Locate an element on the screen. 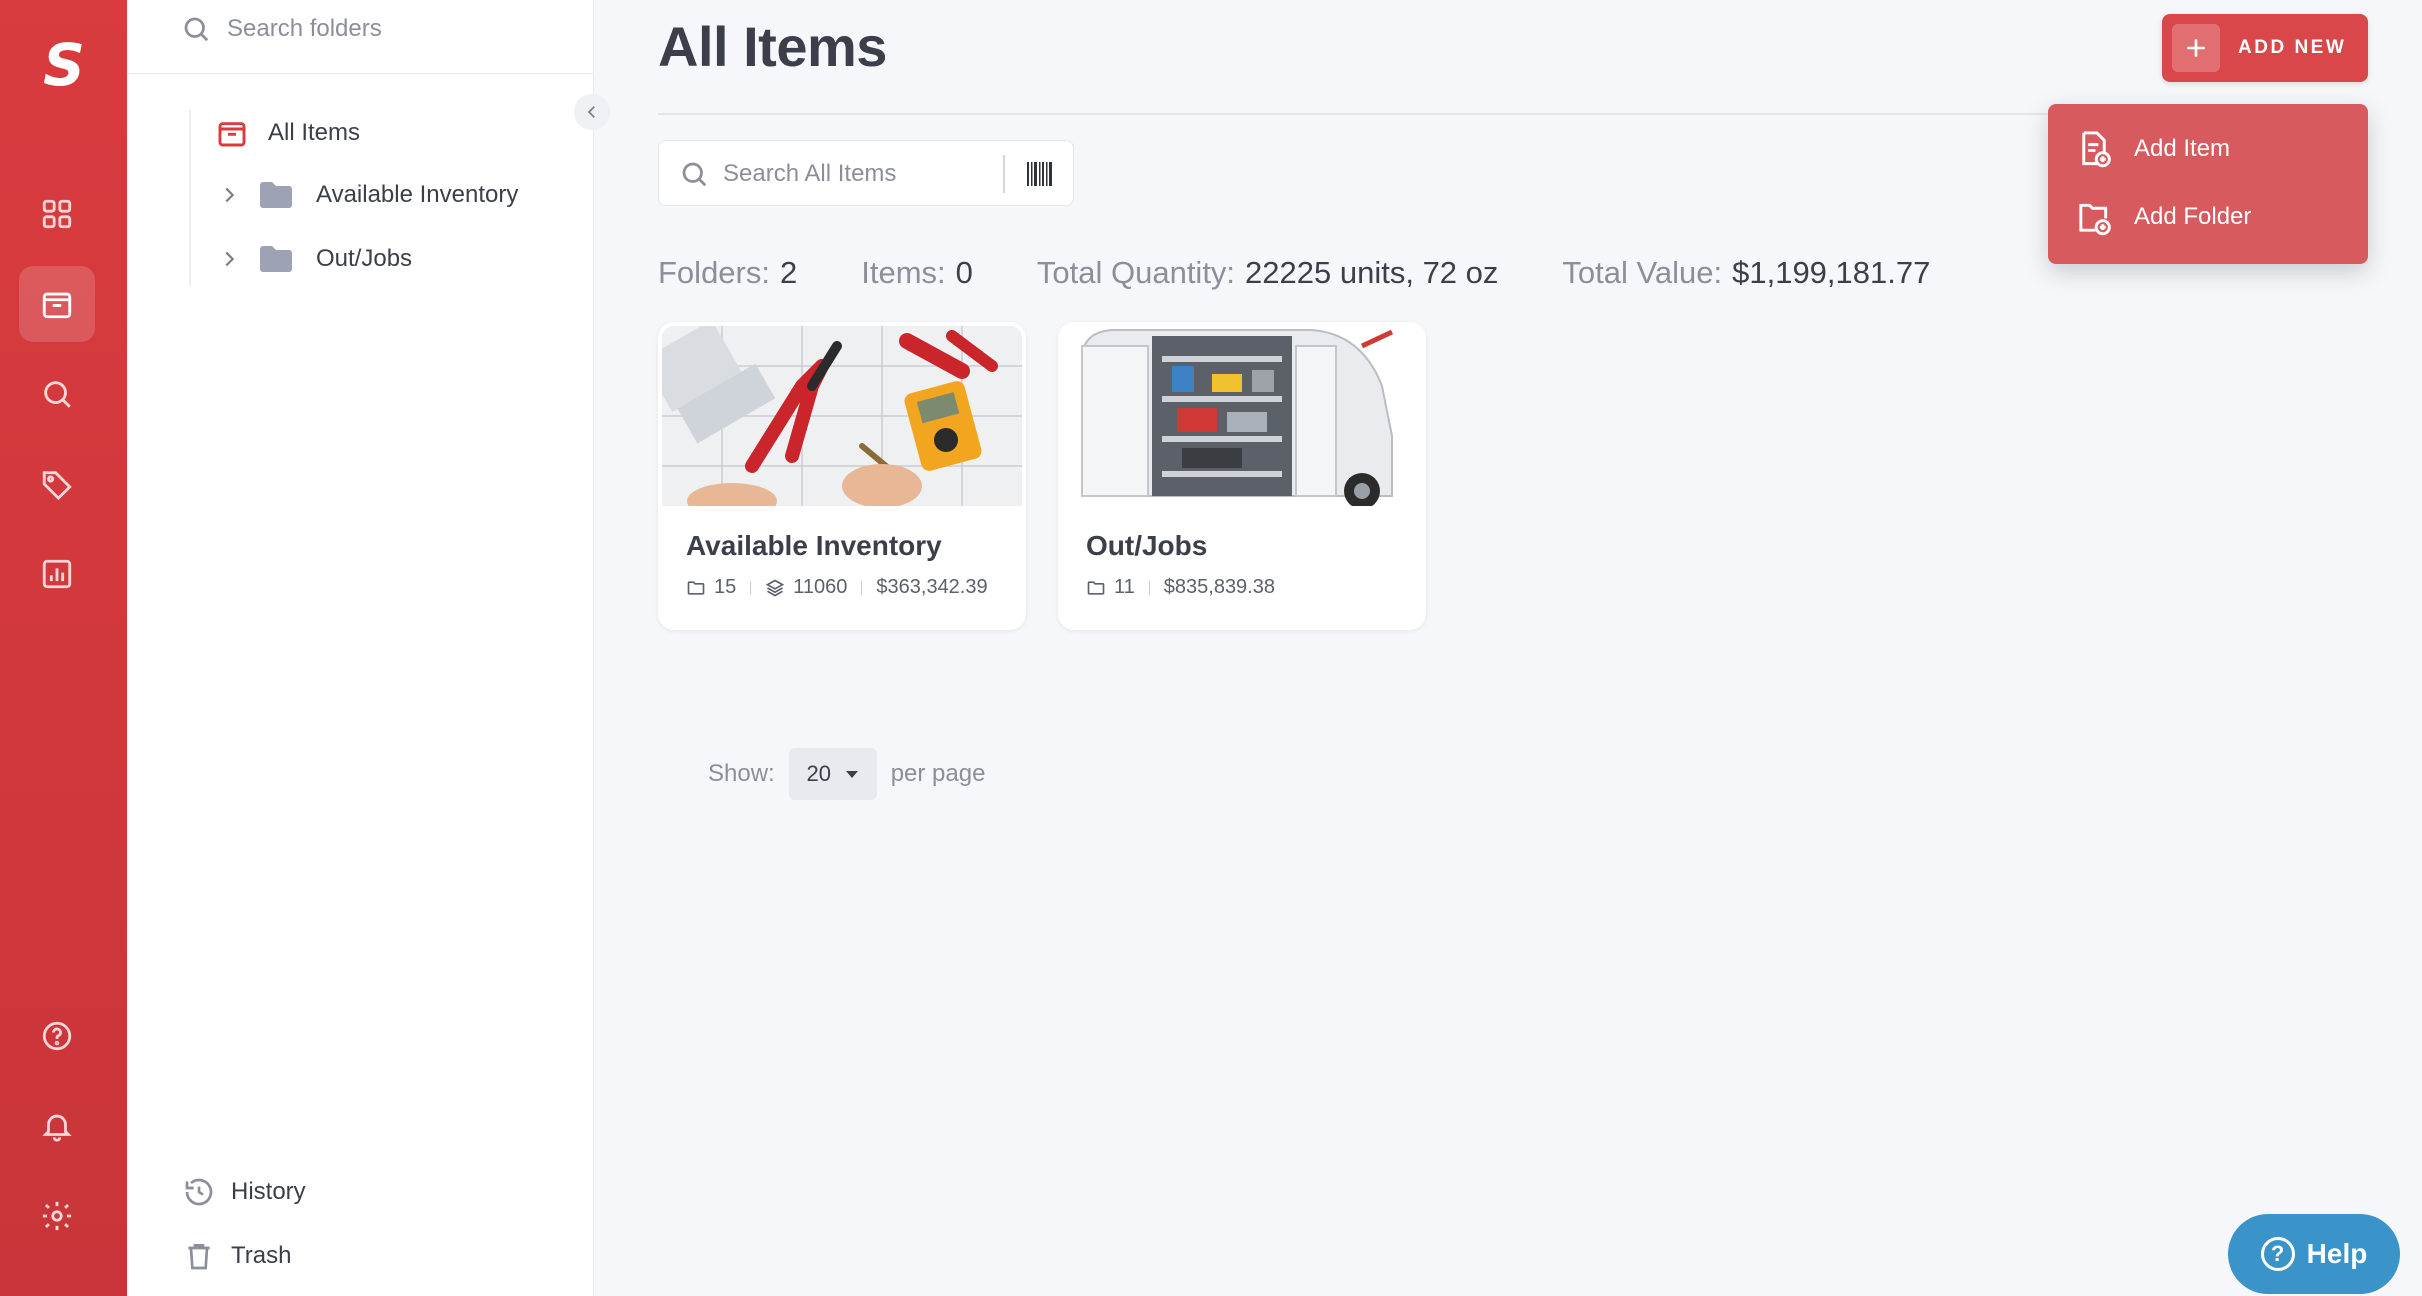 This screenshot has width=2422, height=1296. help-label: Help is located at coordinates (2337, 1253).